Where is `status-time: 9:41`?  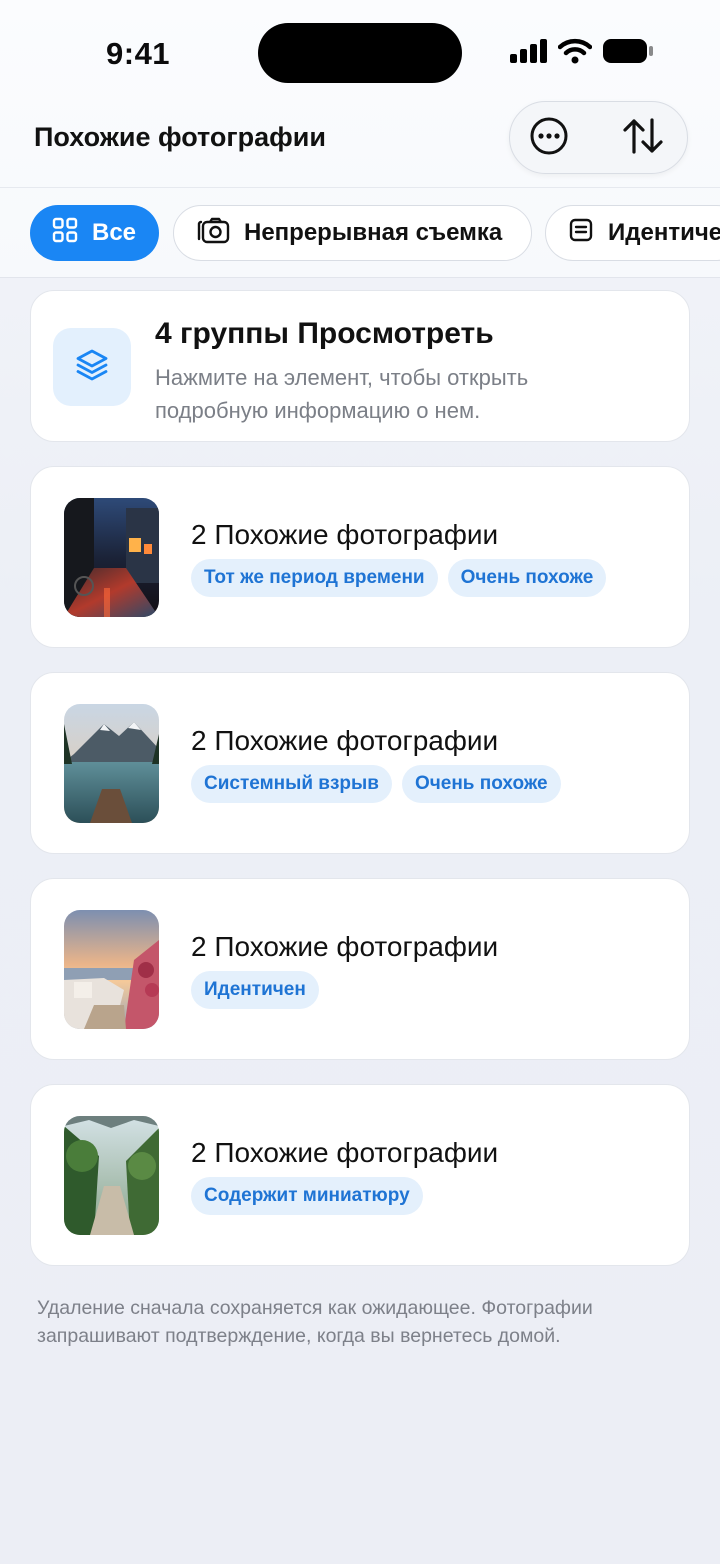
status-time: 9:41 is located at coordinates (138, 53).